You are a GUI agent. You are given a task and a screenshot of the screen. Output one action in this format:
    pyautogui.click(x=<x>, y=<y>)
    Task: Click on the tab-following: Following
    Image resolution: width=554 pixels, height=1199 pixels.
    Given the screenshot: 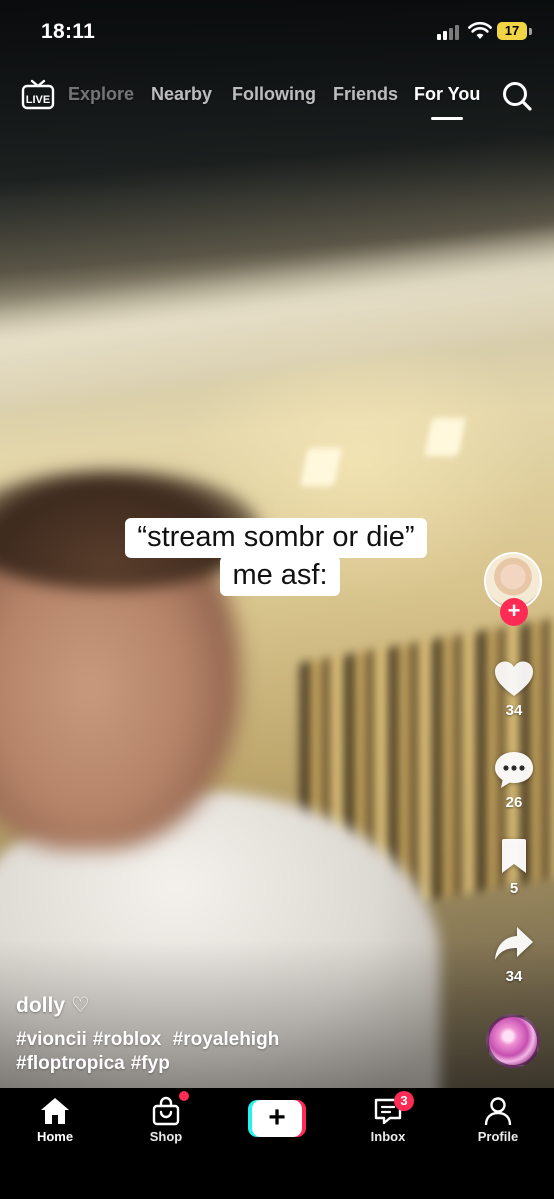 What is the action you would take?
    pyautogui.click(x=274, y=94)
    